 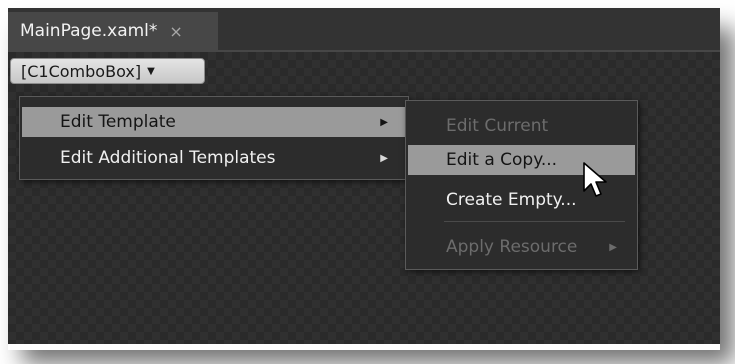 What do you see at coordinates (534, 221) in the screenshot?
I see `menu-separator` at bounding box center [534, 221].